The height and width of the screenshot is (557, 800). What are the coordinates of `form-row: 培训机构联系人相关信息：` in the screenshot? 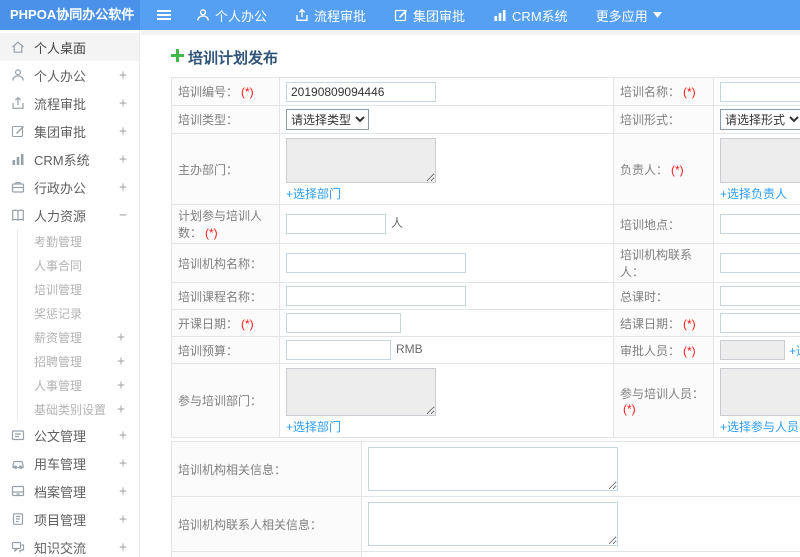 It's located at (485, 524).